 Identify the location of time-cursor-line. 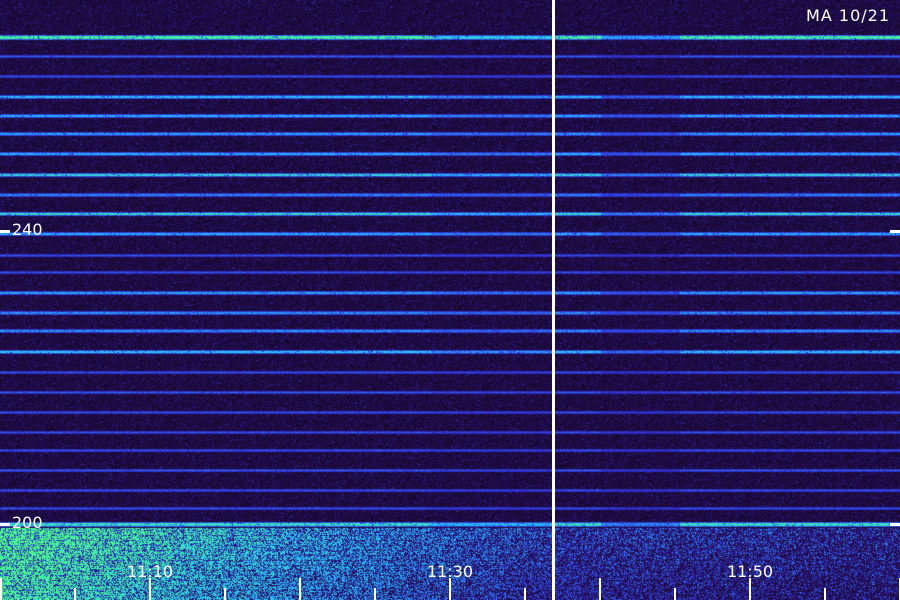
(553, 300).